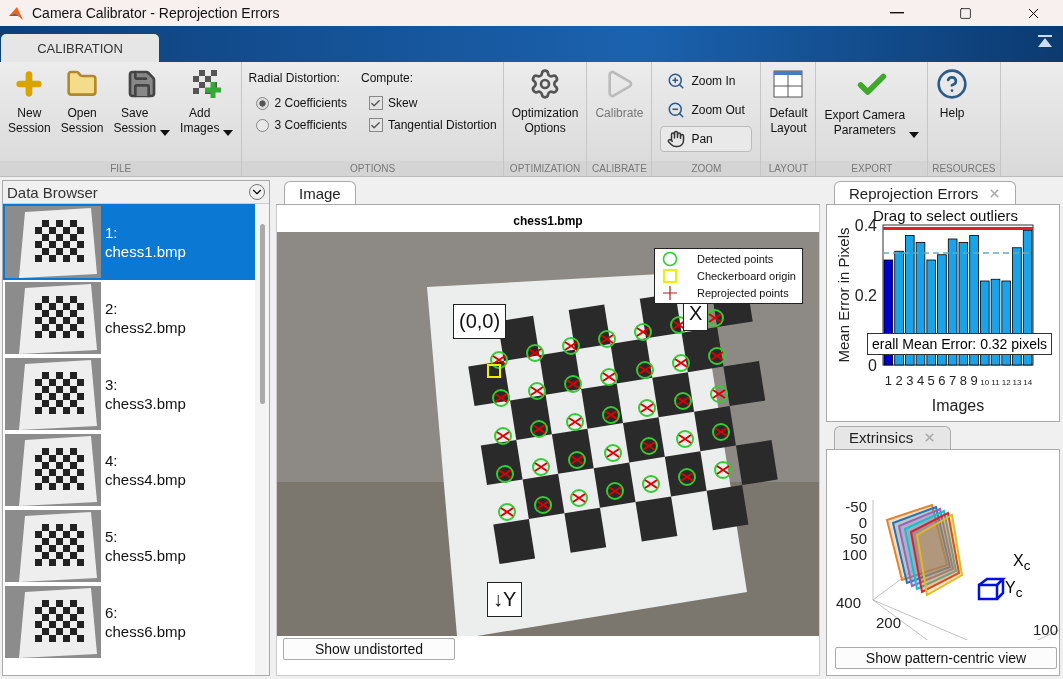 The width and height of the screenshot is (1063, 679). I want to click on tick-label: 5, so click(931, 380).